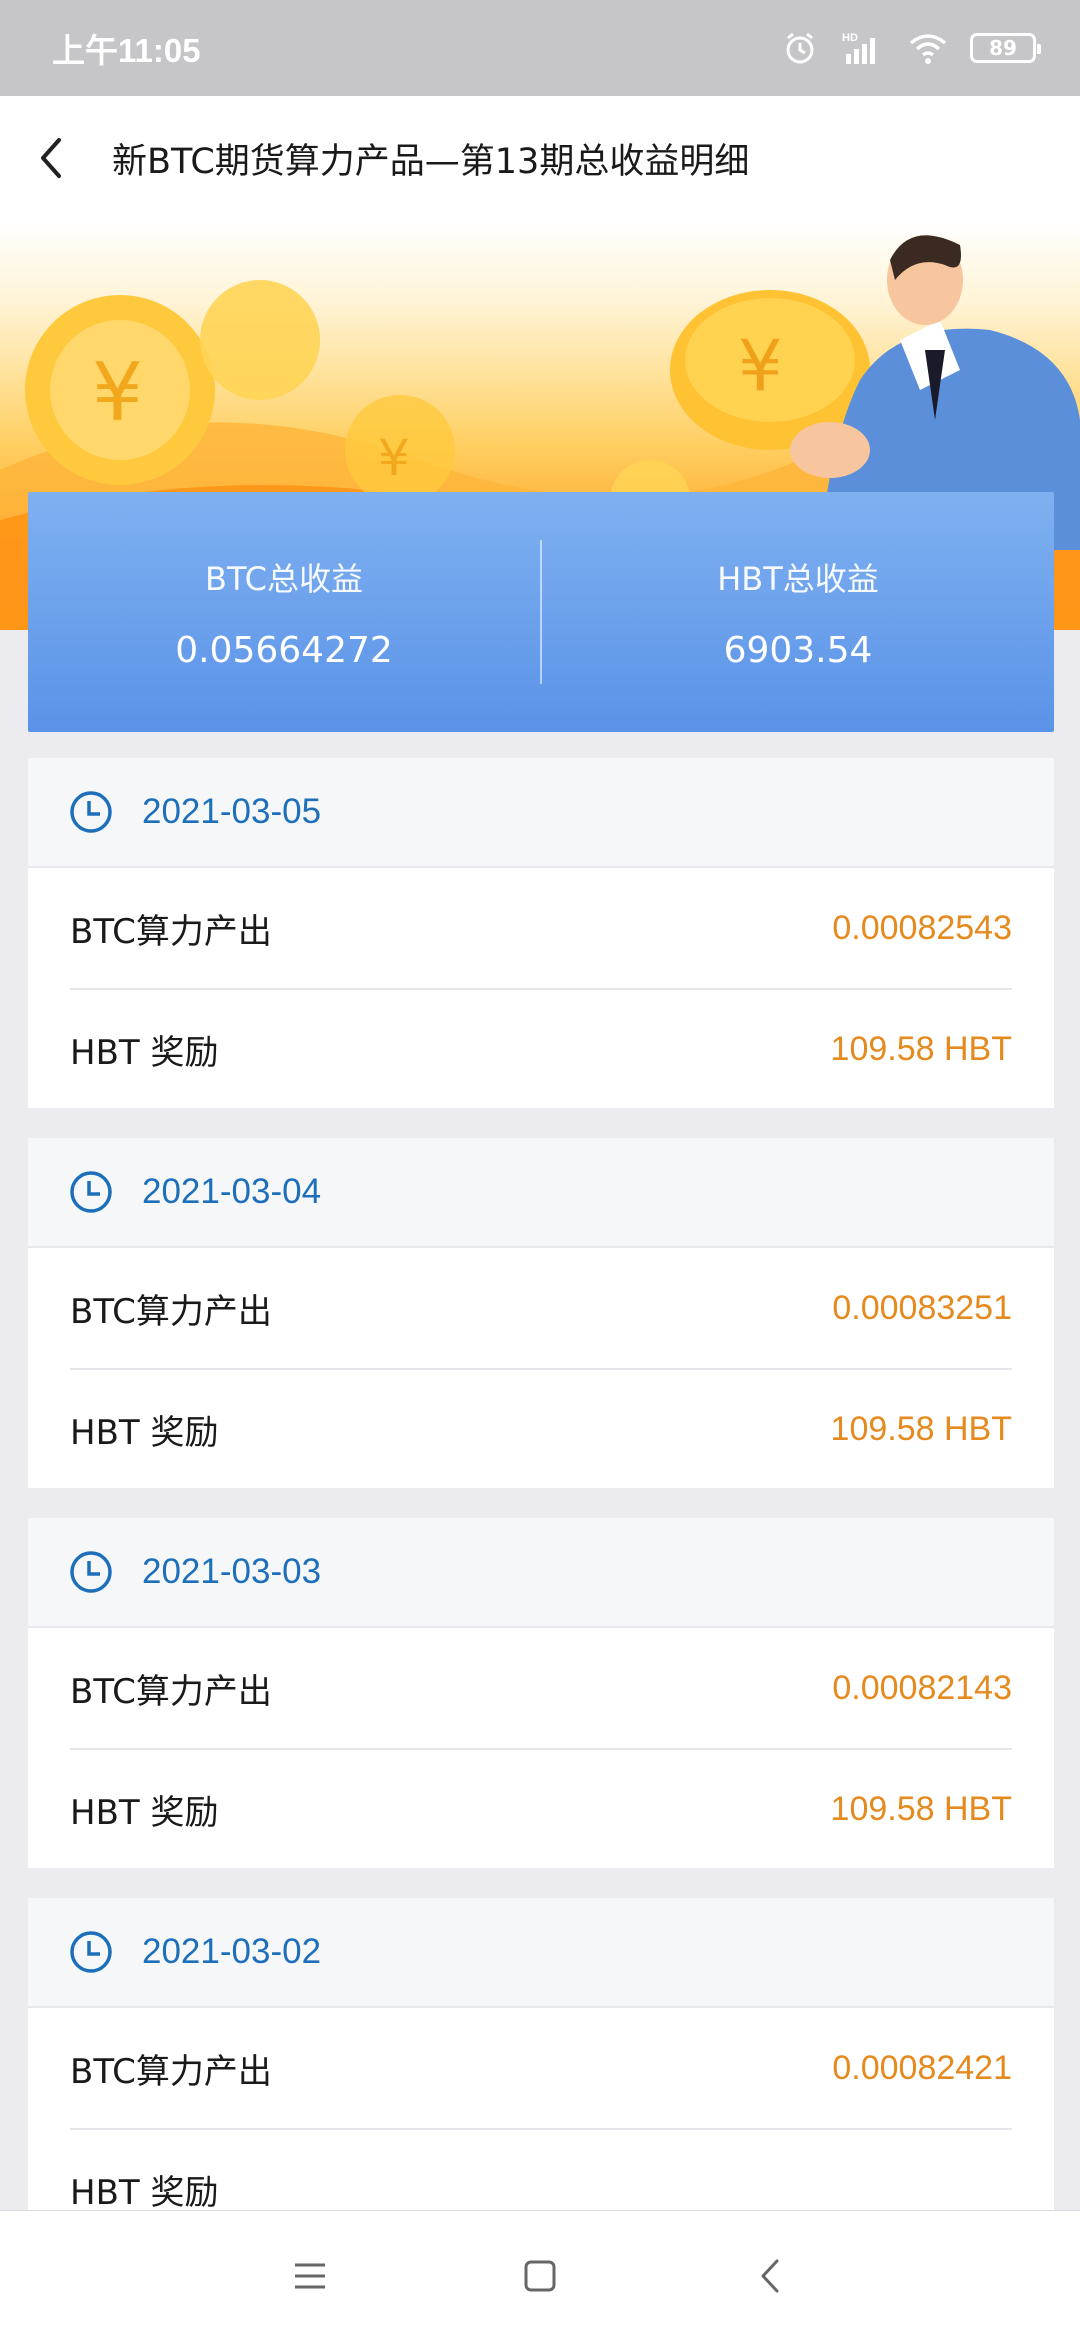 This screenshot has width=1080, height=2340. Describe the element at coordinates (928, 49) in the screenshot. I see `wifi-icon` at that location.